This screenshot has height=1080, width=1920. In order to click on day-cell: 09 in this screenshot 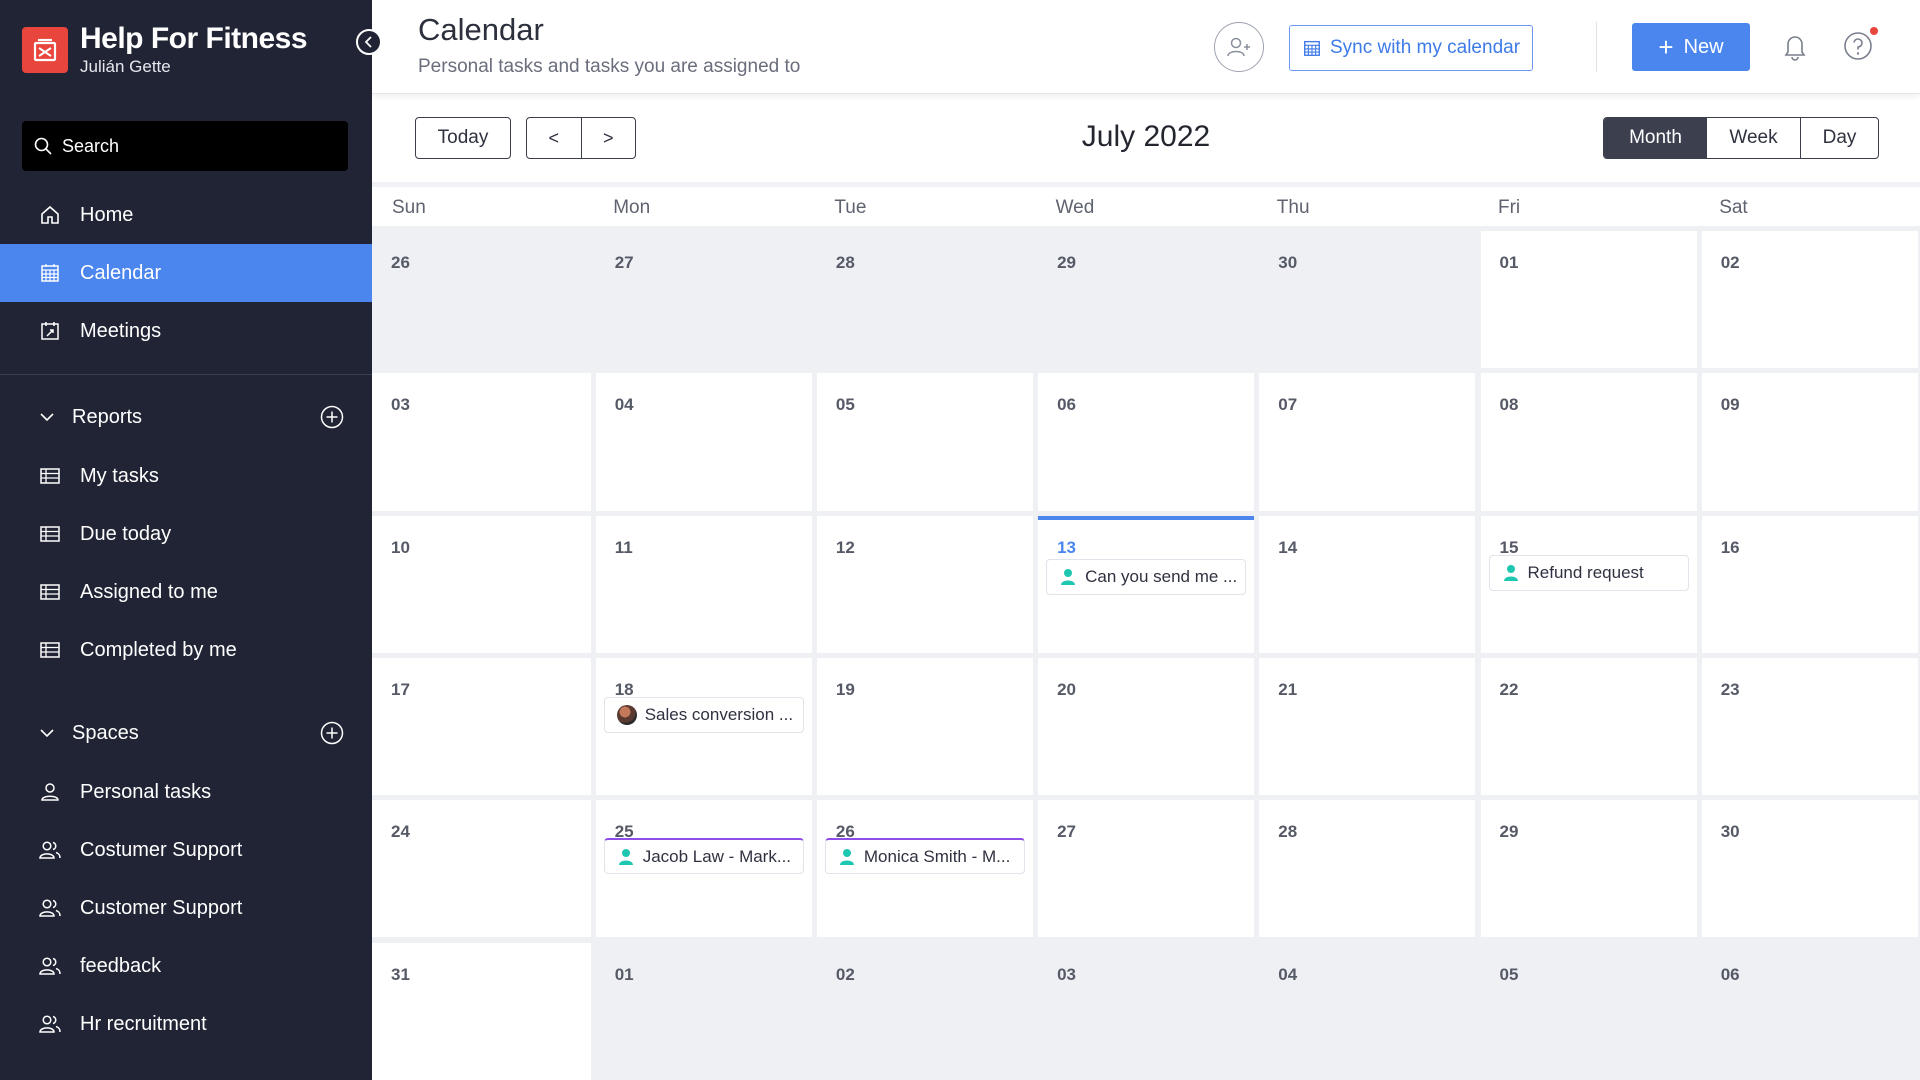, I will do `click(1809, 442)`.